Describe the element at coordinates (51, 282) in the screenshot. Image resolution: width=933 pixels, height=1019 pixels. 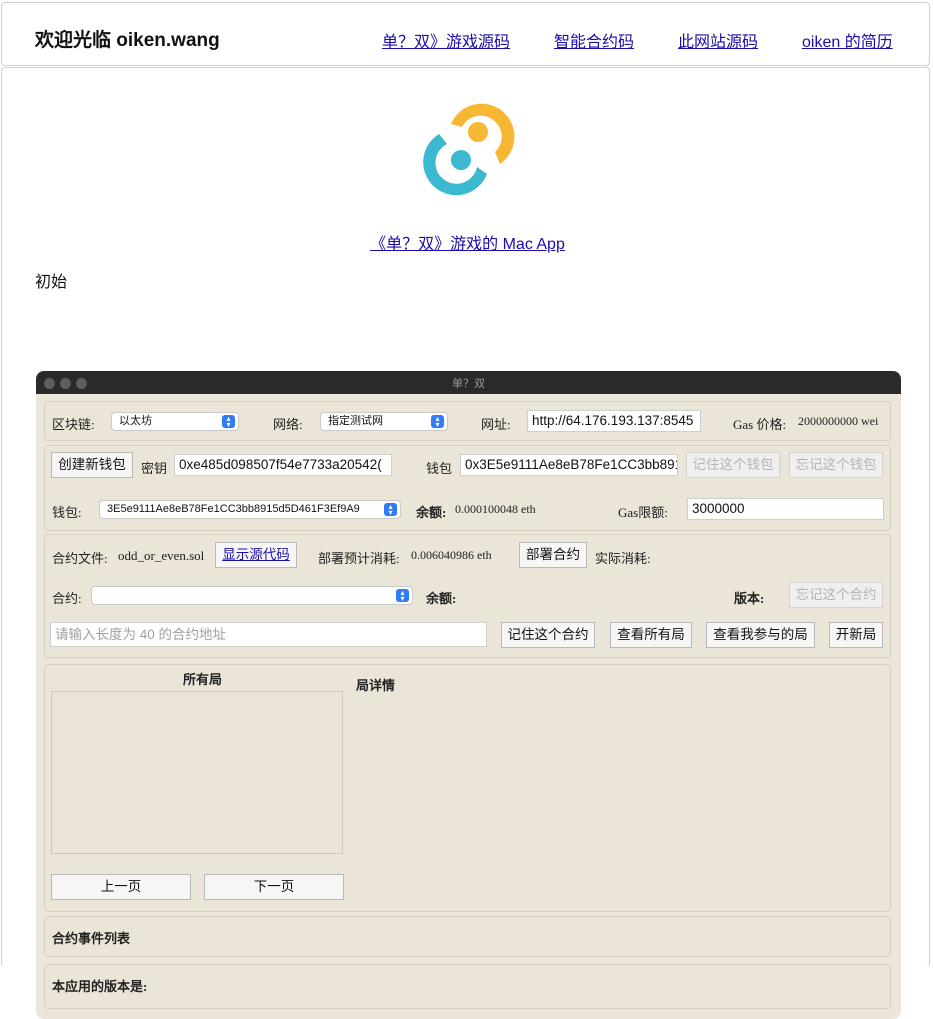
I see `status-text: 初始` at that location.